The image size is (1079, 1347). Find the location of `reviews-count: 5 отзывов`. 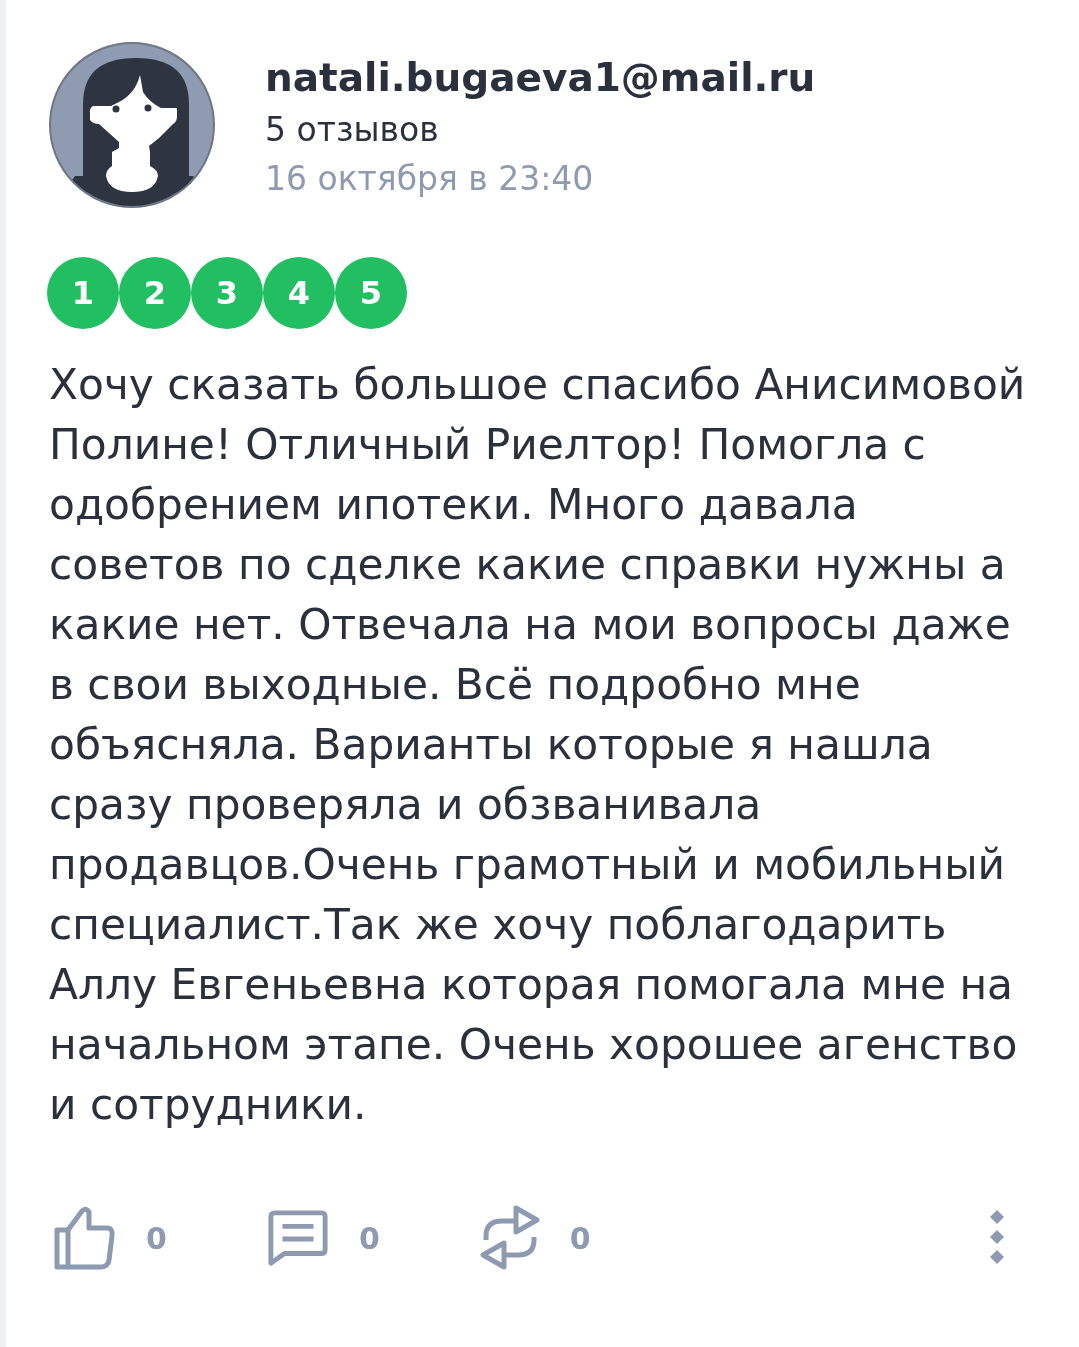

reviews-count: 5 отзывов is located at coordinates (352, 130).